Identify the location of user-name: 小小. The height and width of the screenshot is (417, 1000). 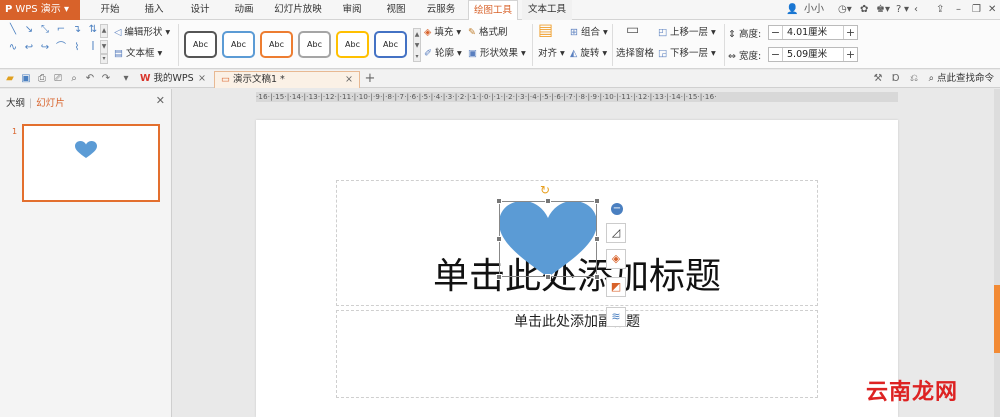
(814, 10).